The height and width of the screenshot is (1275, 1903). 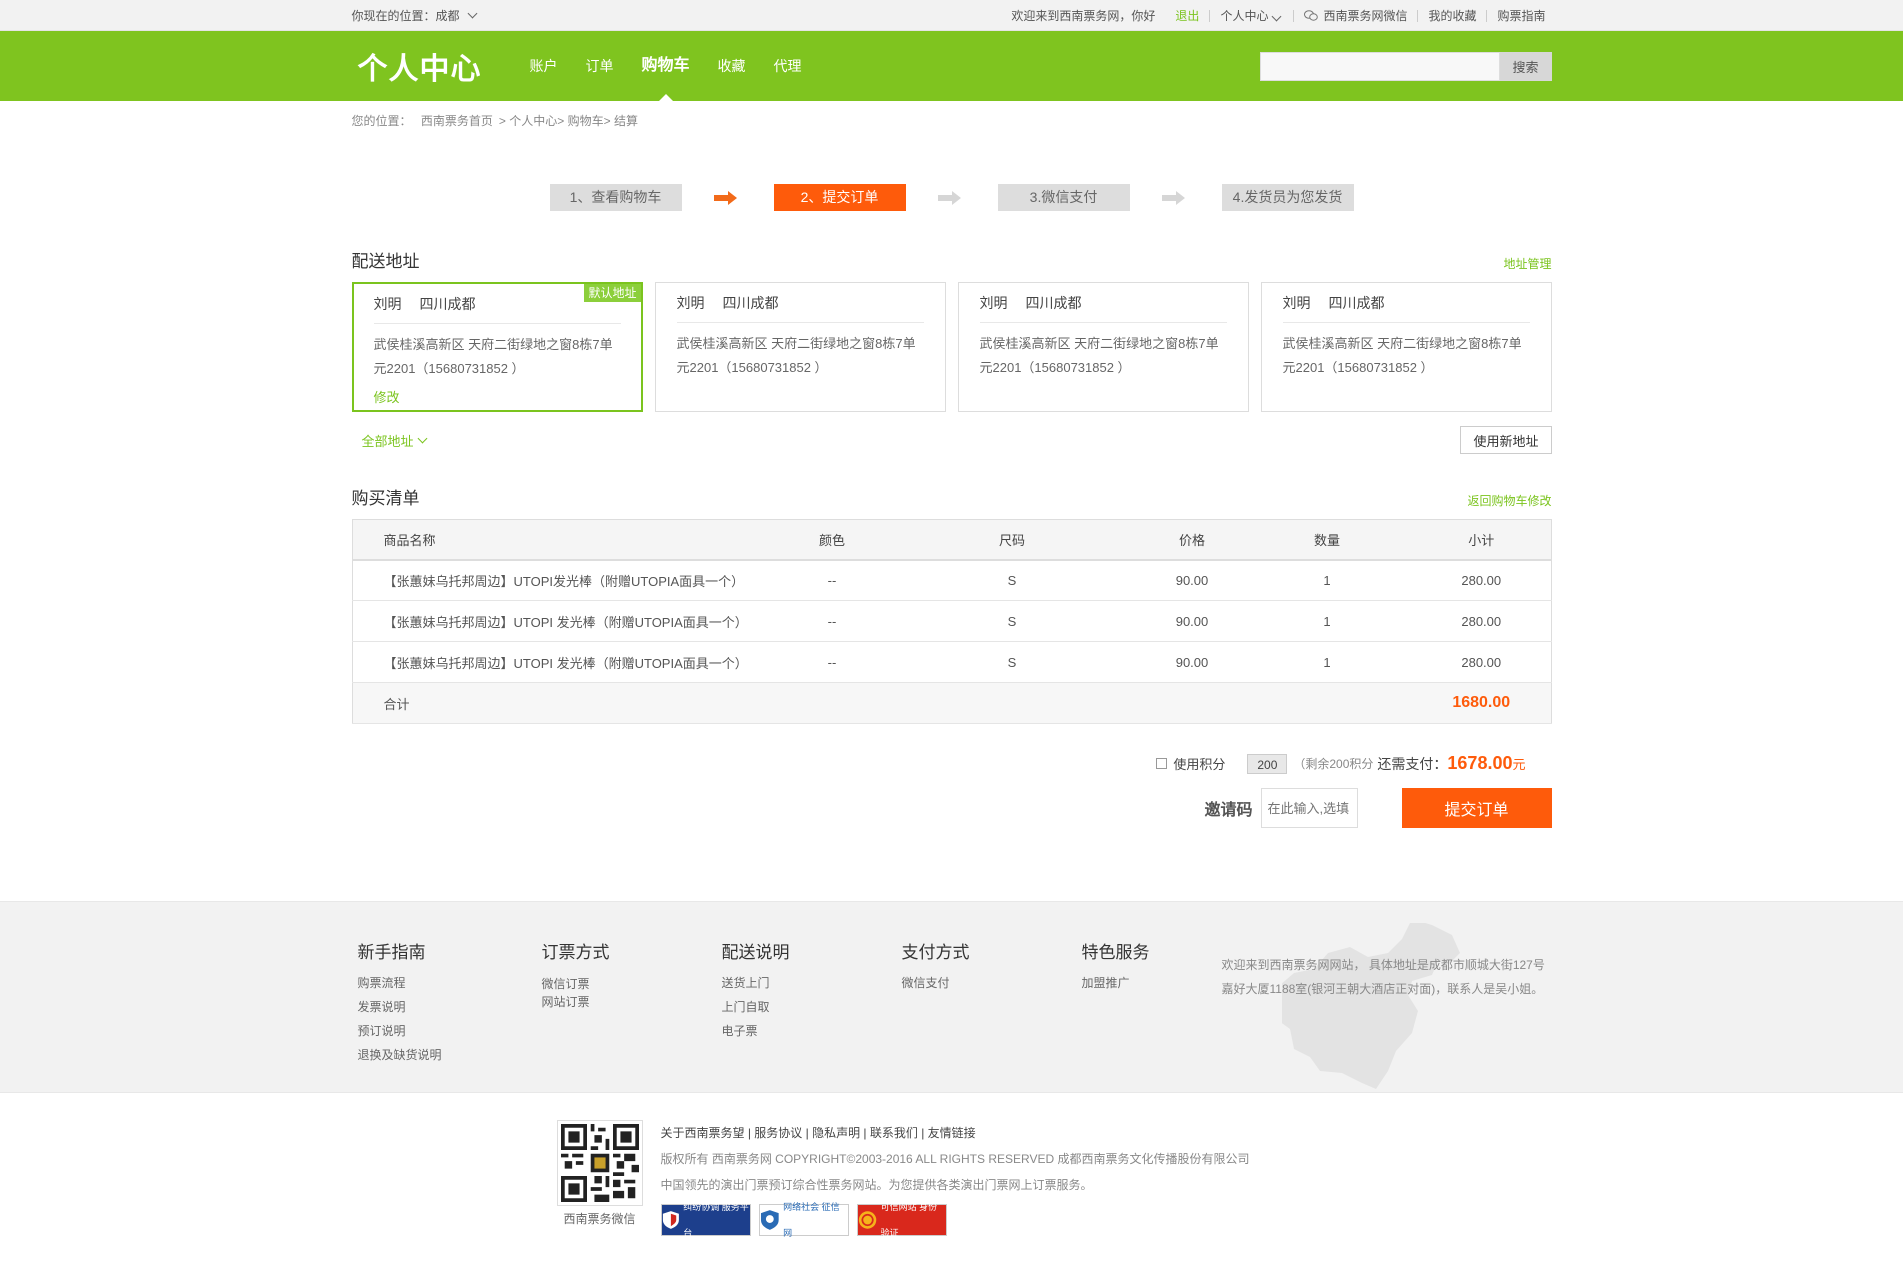 What do you see at coordinates (812, 1031) in the screenshot?
I see `footer-link: 电子票` at bounding box center [812, 1031].